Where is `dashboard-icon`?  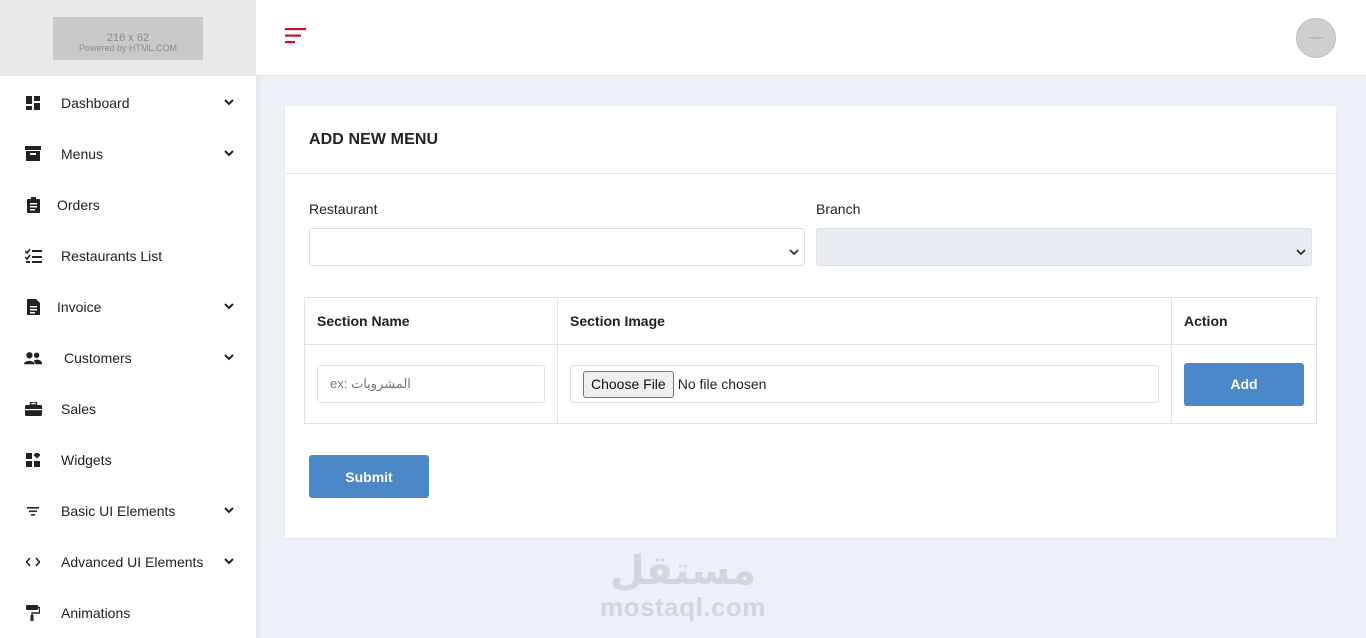 dashboard-icon is located at coordinates (33, 103).